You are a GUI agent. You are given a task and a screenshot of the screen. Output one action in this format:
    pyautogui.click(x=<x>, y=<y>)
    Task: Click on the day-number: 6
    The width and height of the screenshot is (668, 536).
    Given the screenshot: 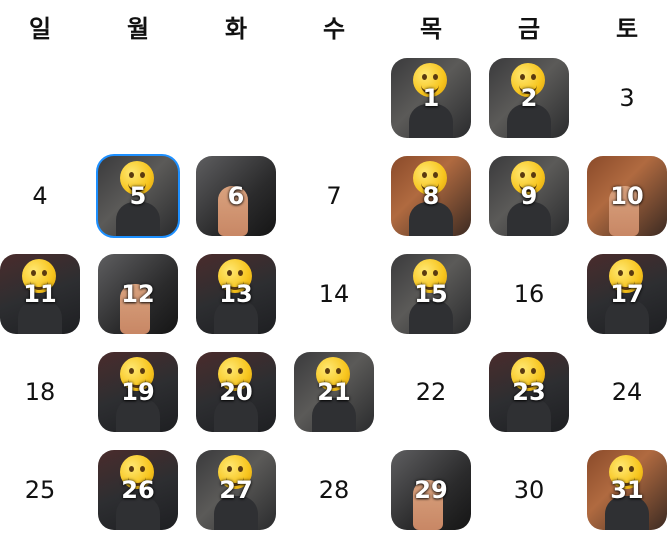 What is the action you would take?
    pyautogui.click(x=236, y=196)
    